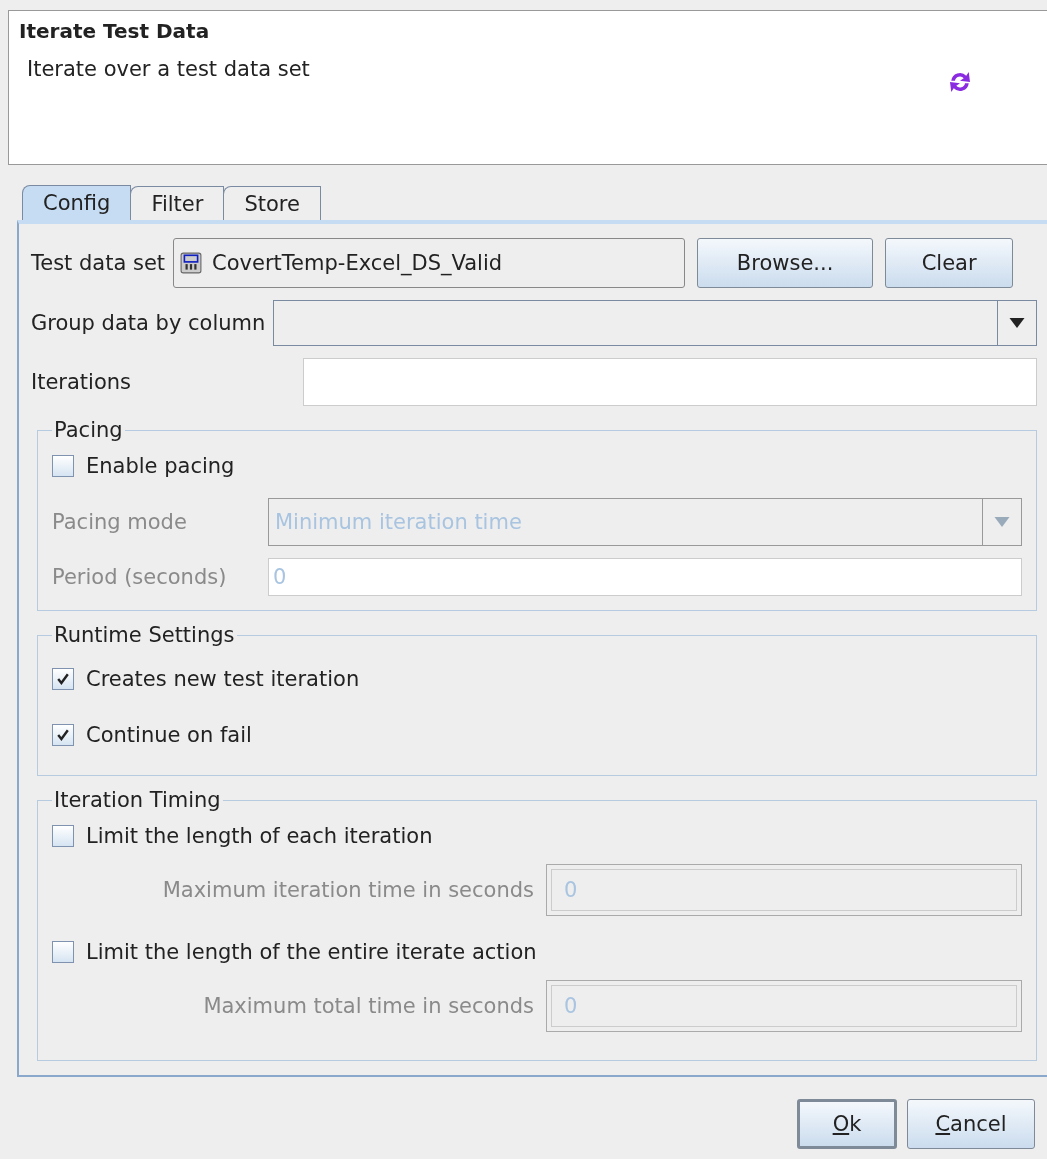 The width and height of the screenshot is (1047, 1159). What do you see at coordinates (82, 382) in the screenshot?
I see `field-label: Iterations` at bounding box center [82, 382].